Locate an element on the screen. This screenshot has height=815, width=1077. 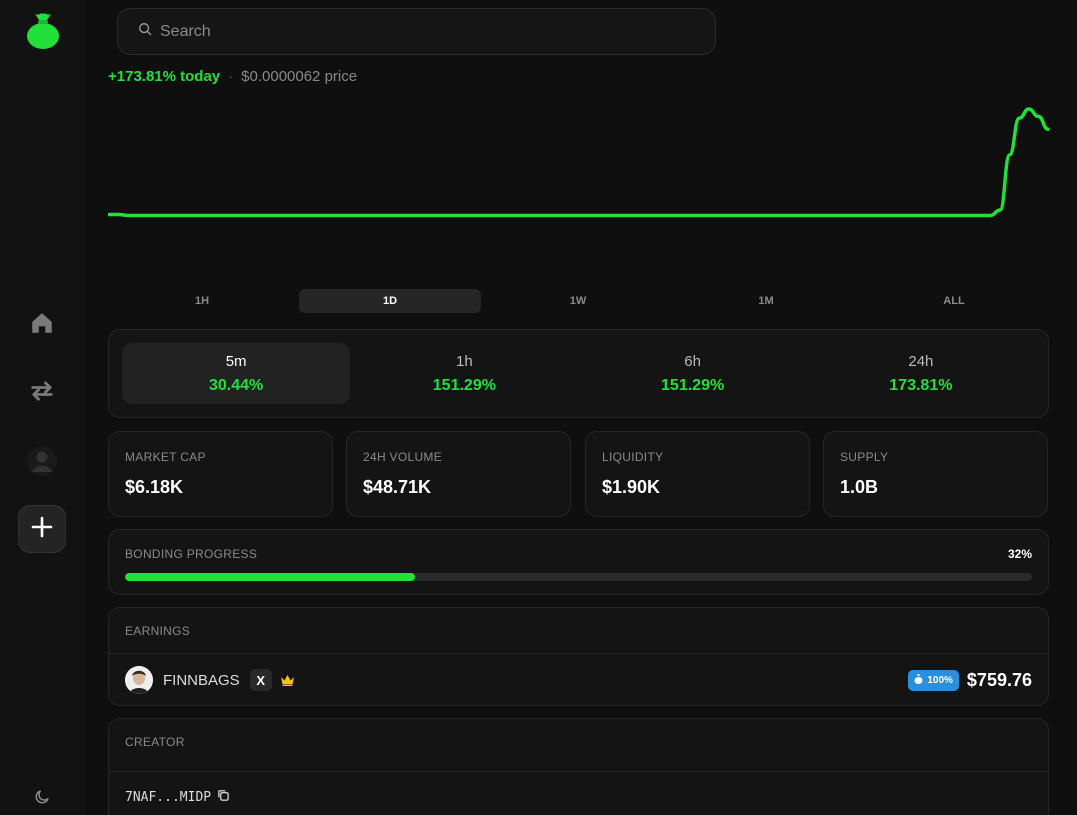
add-button is located at coordinates (42, 529).